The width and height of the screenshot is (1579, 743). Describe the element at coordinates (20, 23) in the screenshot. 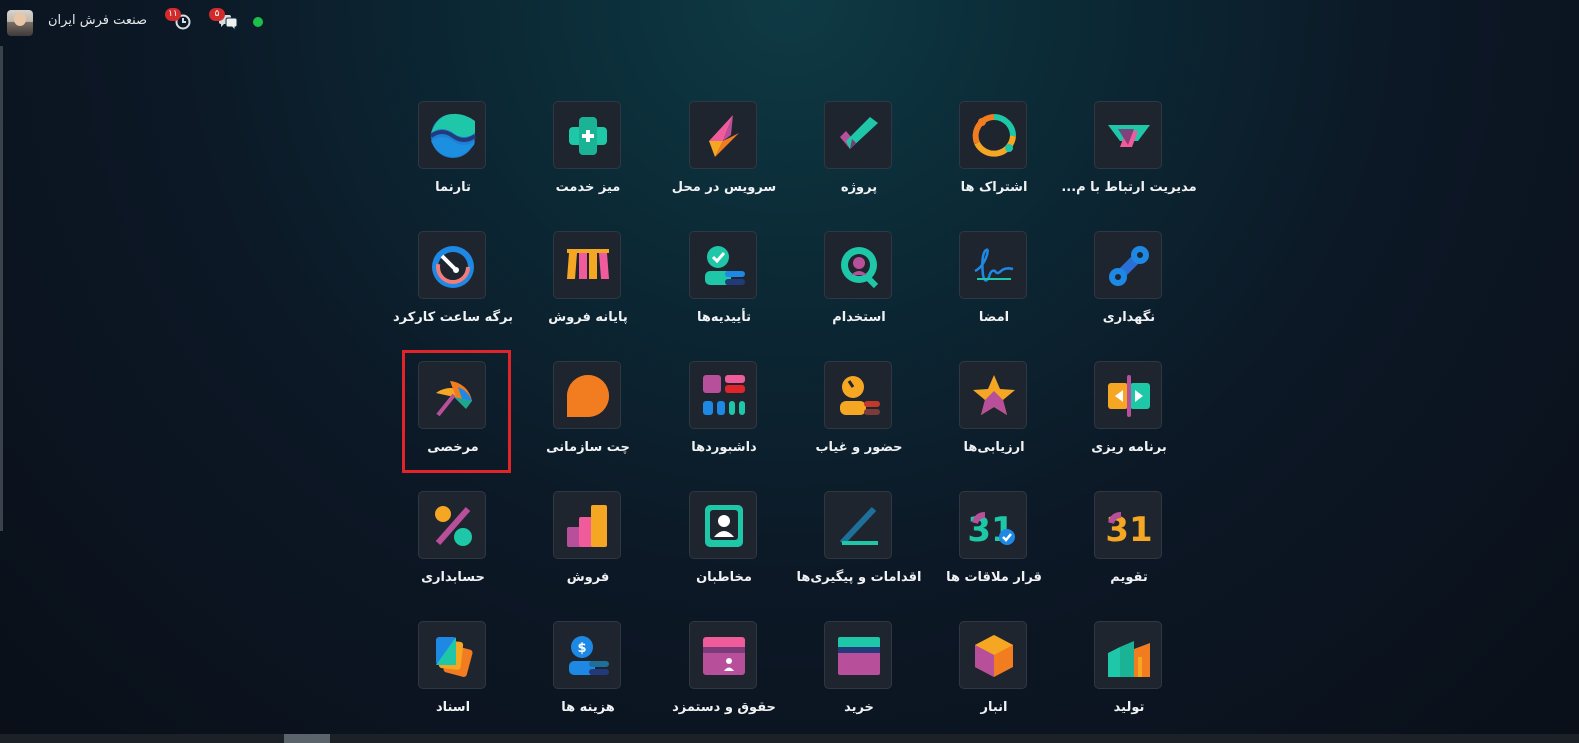

I see `user-avatar` at that location.